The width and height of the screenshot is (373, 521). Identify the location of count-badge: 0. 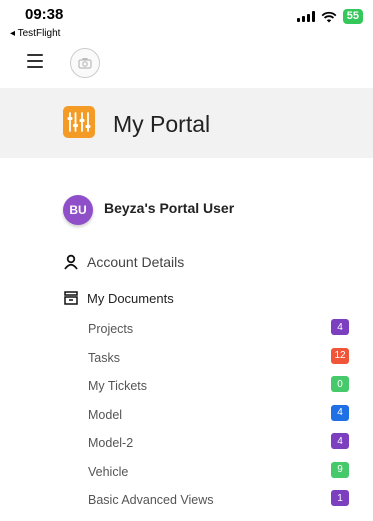
(340, 384).